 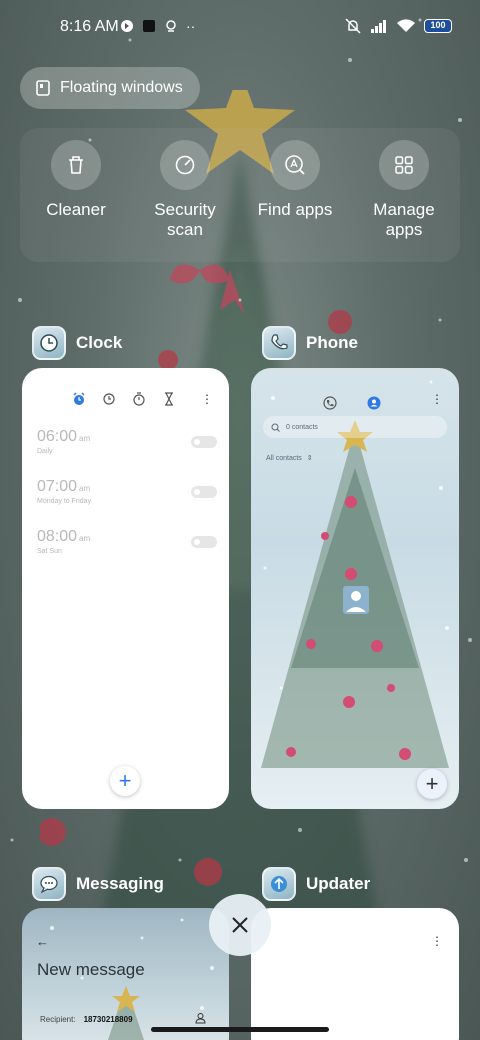 What do you see at coordinates (353, 26) in the screenshot?
I see `mute-icon` at bounding box center [353, 26].